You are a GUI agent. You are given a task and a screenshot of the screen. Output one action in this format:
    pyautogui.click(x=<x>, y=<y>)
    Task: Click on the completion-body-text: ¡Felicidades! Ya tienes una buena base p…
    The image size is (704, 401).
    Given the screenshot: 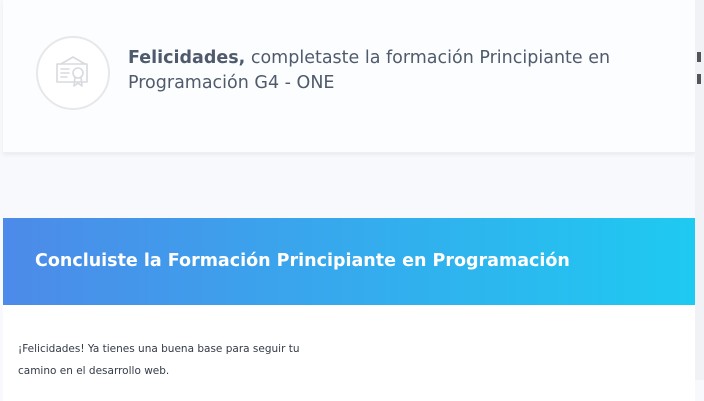 What is the action you would take?
    pyautogui.click(x=159, y=360)
    